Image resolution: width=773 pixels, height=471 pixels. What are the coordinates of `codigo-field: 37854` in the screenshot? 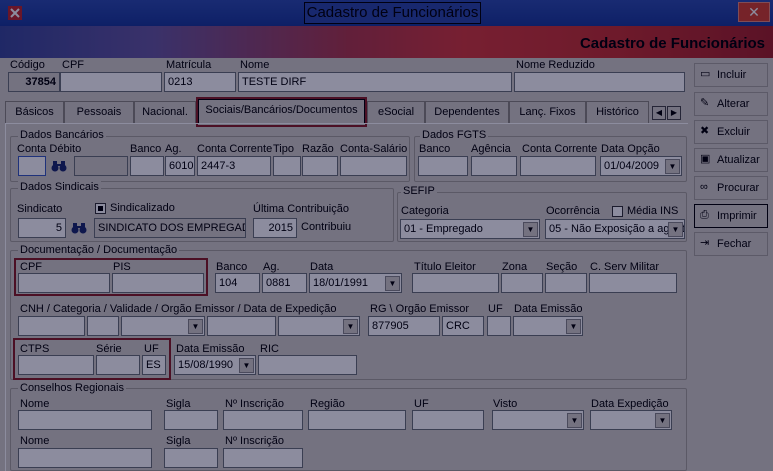 It's located at (34, 82).